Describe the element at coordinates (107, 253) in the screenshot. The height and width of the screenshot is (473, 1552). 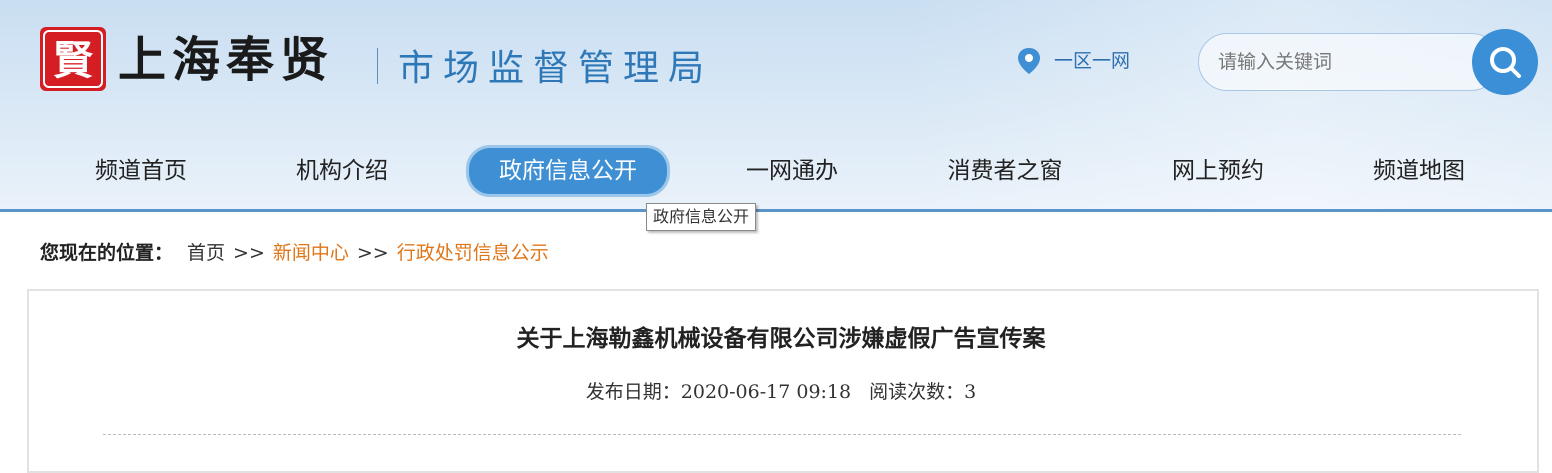
I see `breadcrumb-label: 您现在的位置：` at that location.